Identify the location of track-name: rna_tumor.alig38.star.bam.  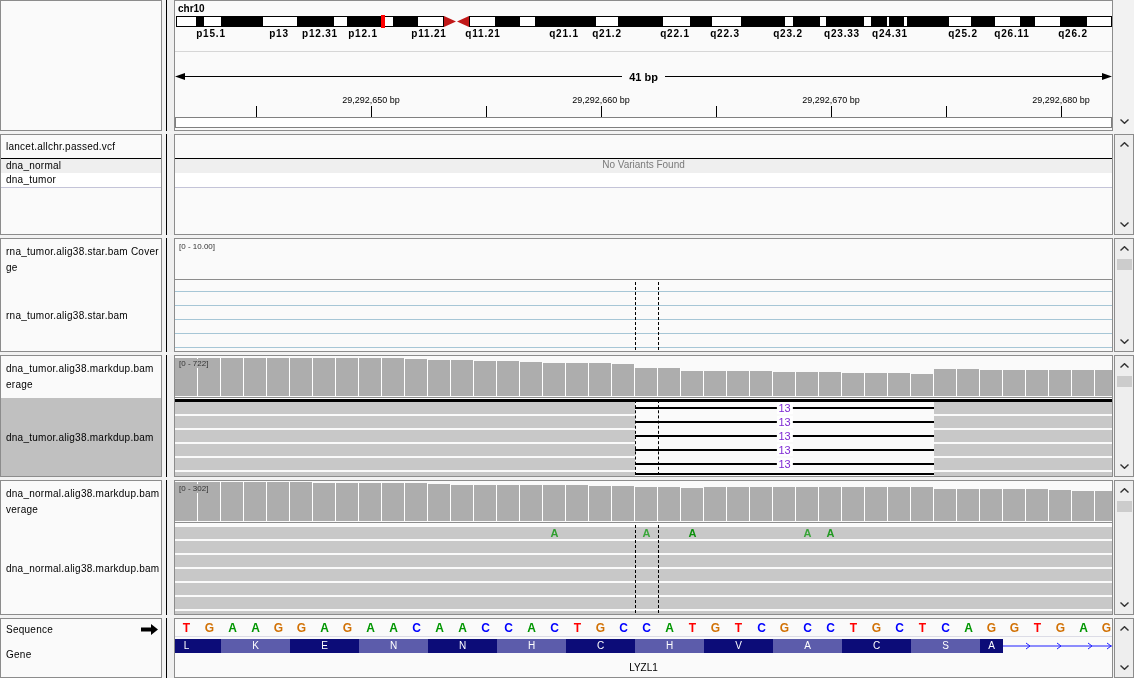
(81, 315).